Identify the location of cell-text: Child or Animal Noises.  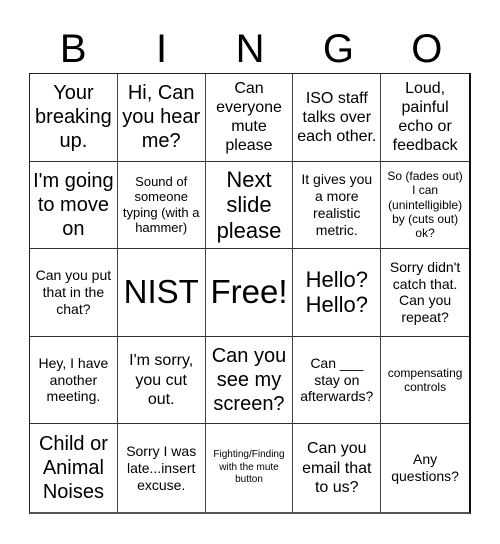
(73, 468).